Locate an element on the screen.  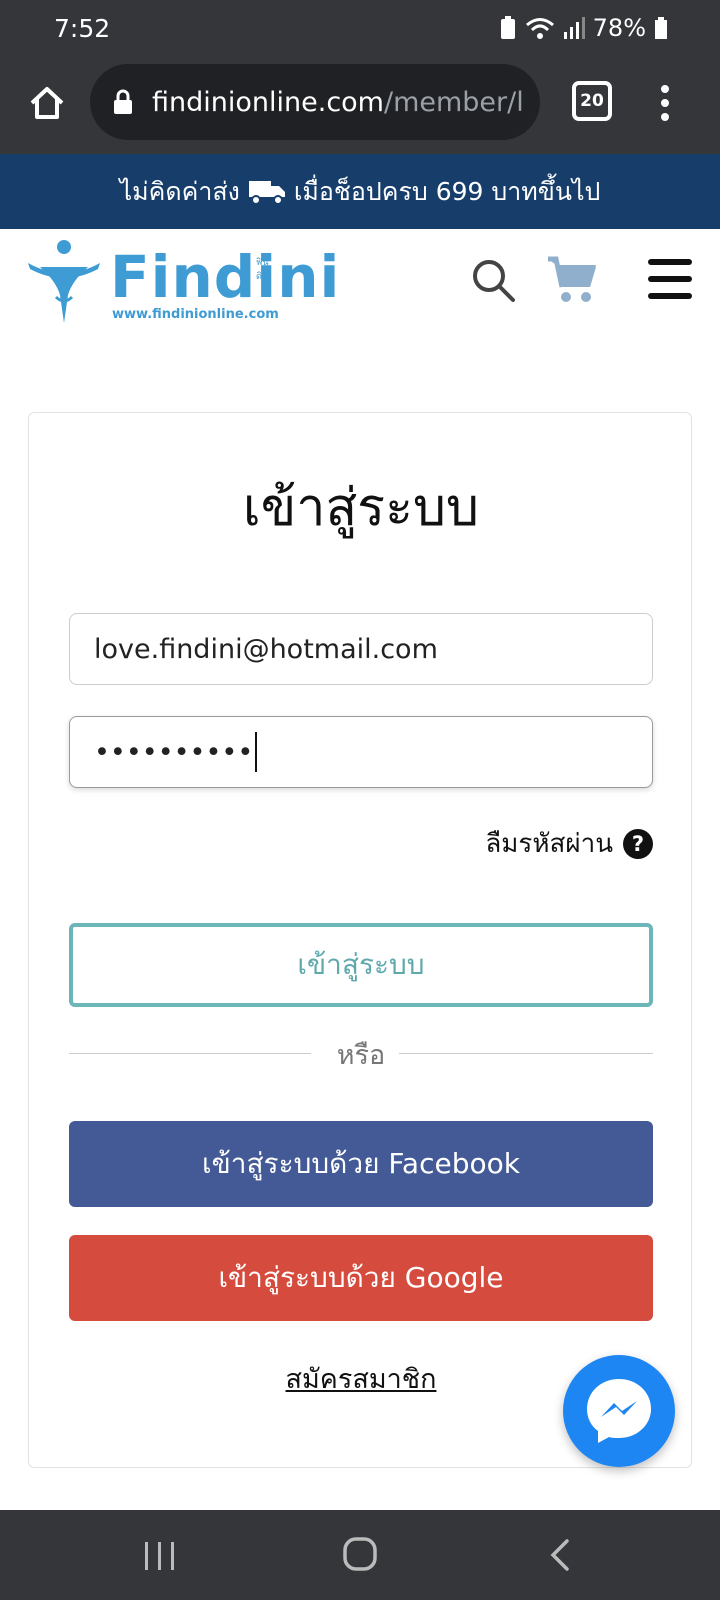
home-icon is located at coordinates (47, 103).